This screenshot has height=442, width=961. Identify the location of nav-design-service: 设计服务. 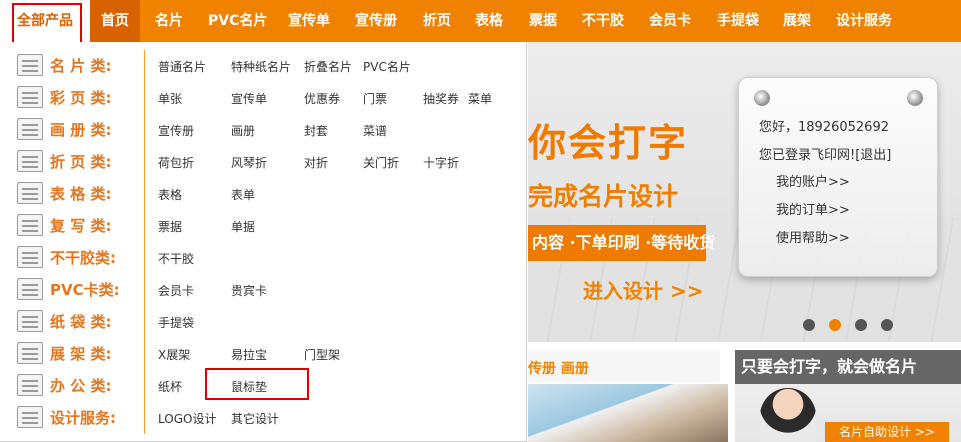
(864, 21).